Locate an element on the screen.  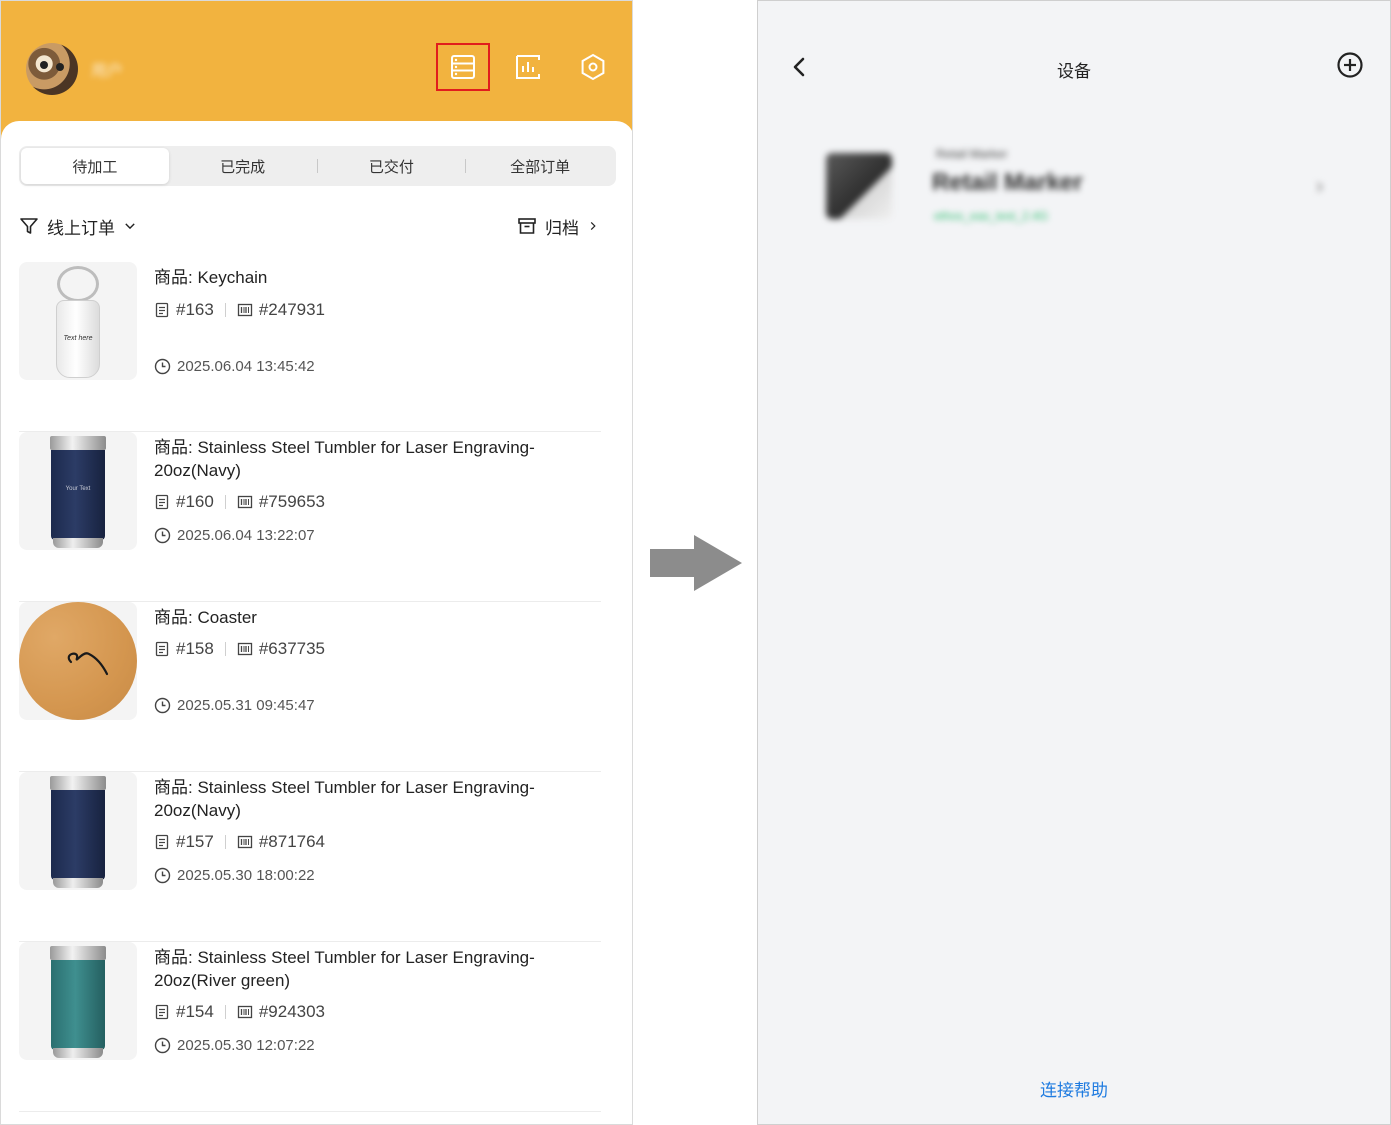
add-device-icon is located at coordinates (1350, 65).